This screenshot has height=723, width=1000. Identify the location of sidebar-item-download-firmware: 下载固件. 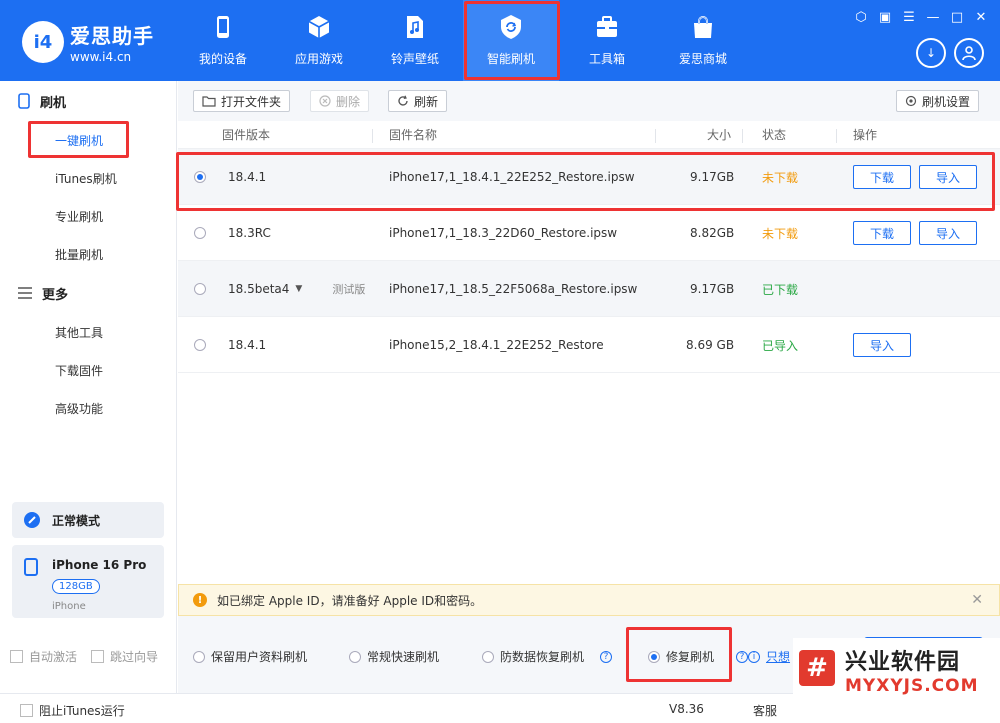
(88, 370).